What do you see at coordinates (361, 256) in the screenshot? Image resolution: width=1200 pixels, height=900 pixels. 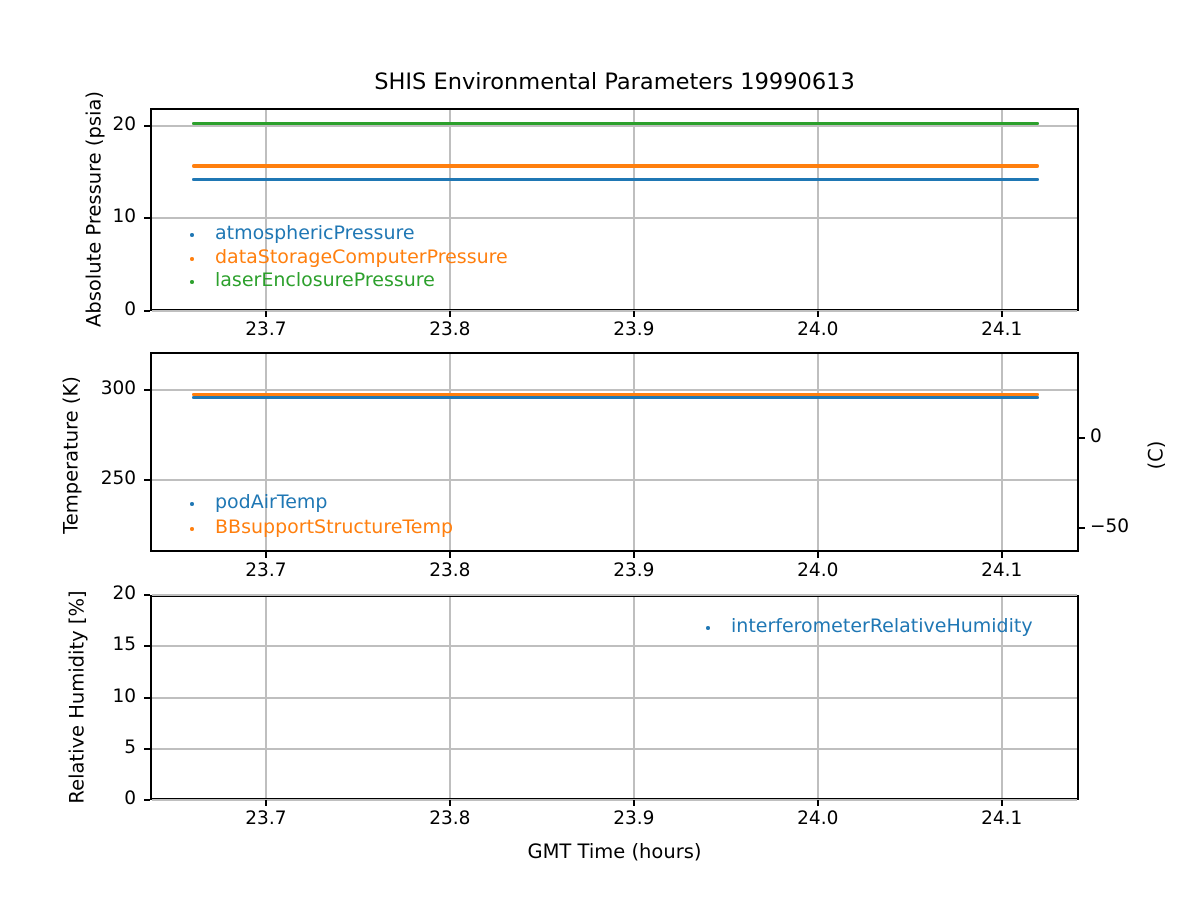 I see `legend-label-dataStorageComputerPressure: dataStorageComputerPressure` at bounding box center [361, 256].